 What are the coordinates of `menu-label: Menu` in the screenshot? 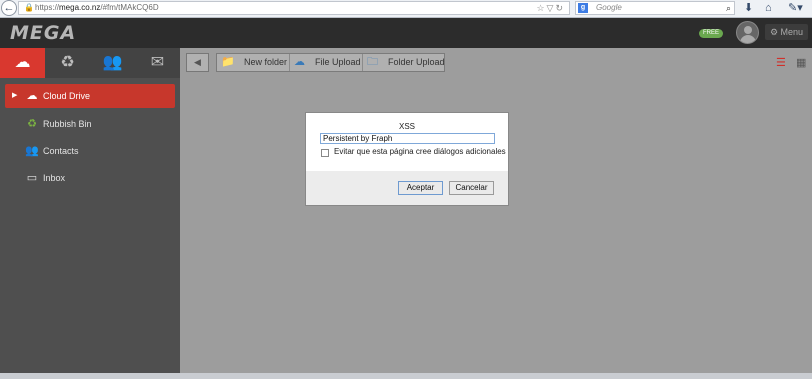 It's located at (792, 32).